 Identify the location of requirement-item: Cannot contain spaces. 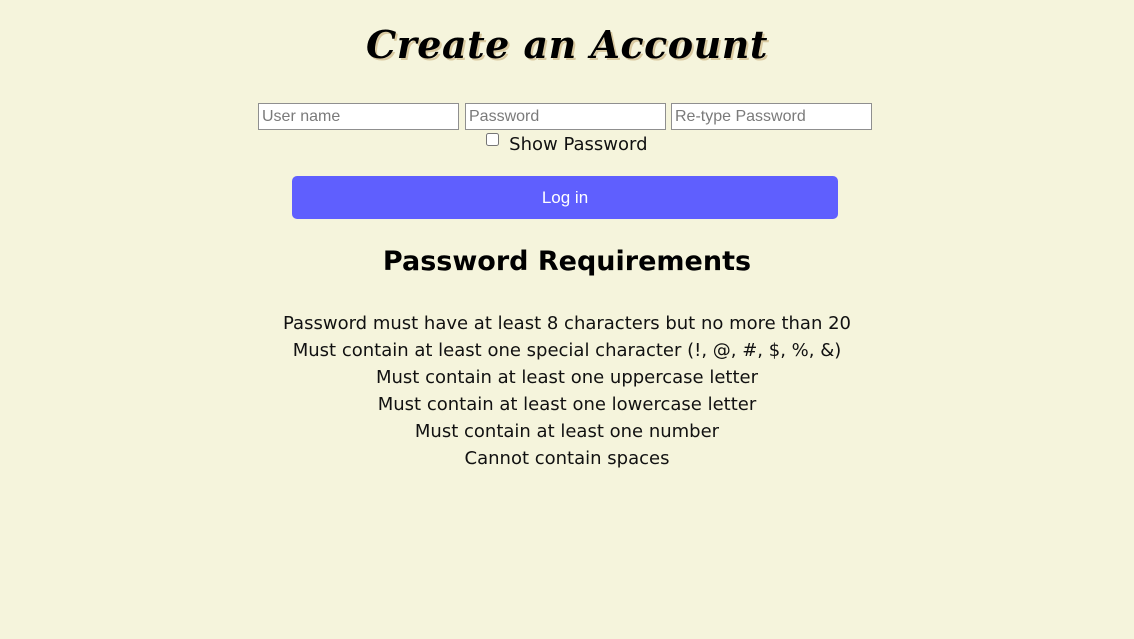
(567, 458).